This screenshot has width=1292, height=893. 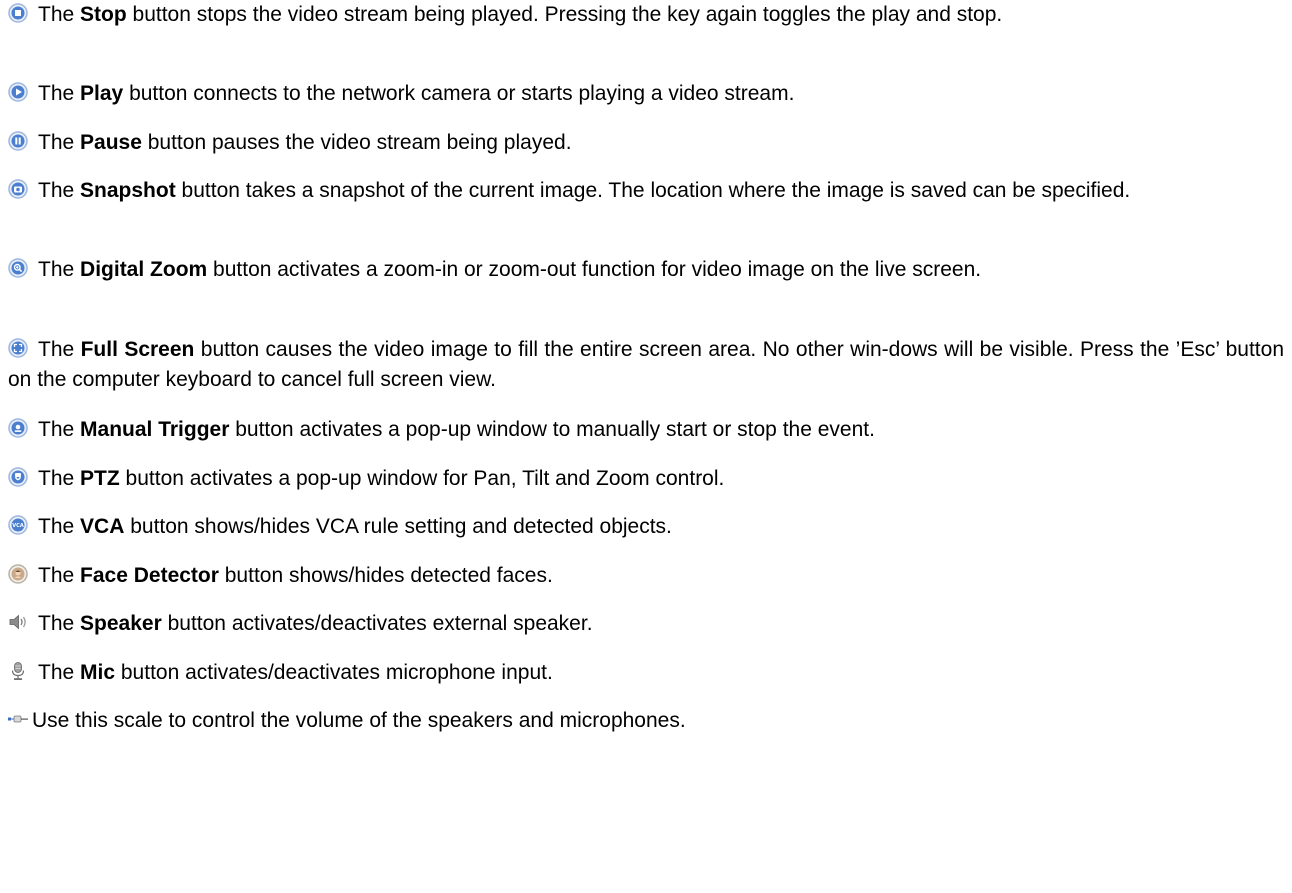 I want to click on entry-vca-pre: The, so click(x=59, y=526).